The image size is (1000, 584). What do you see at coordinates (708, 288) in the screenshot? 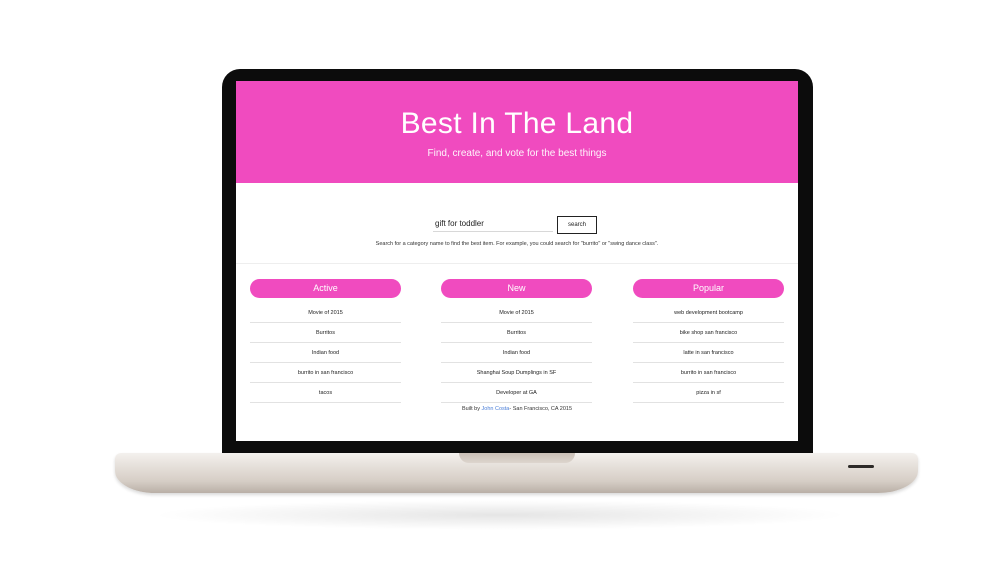
I see `popular-header: Popular` at bounding box center [708, 288].